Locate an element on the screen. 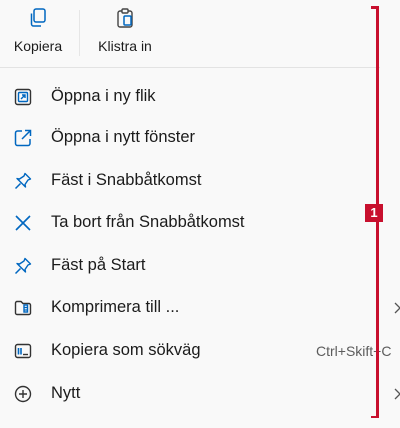  keyboard-shortcut: Ctrl+Skift+C is located at coordinates (354, 351).